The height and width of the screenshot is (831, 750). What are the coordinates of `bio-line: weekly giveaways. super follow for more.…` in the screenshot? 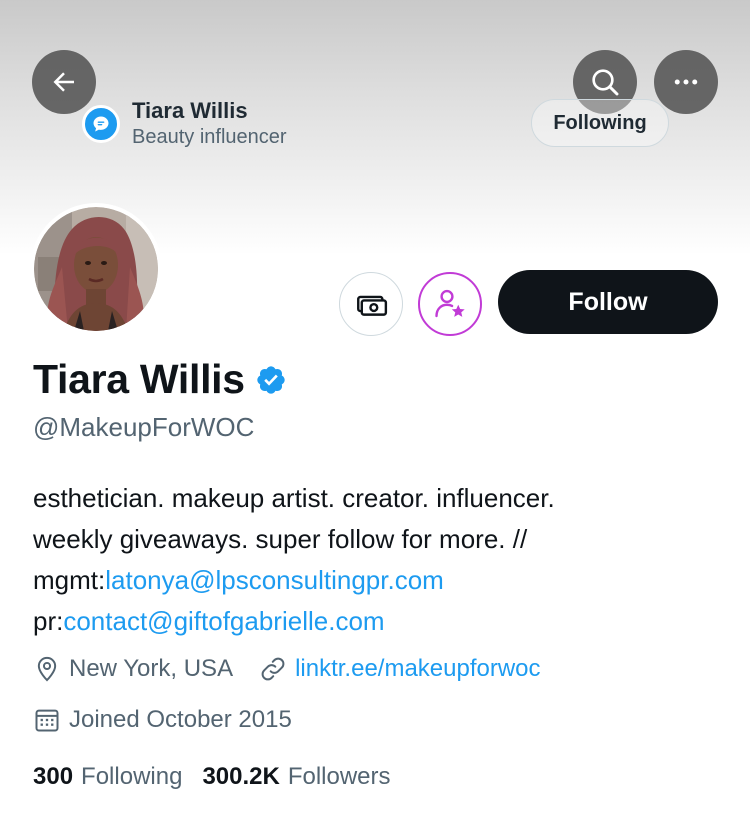 It's located at (280, 539).